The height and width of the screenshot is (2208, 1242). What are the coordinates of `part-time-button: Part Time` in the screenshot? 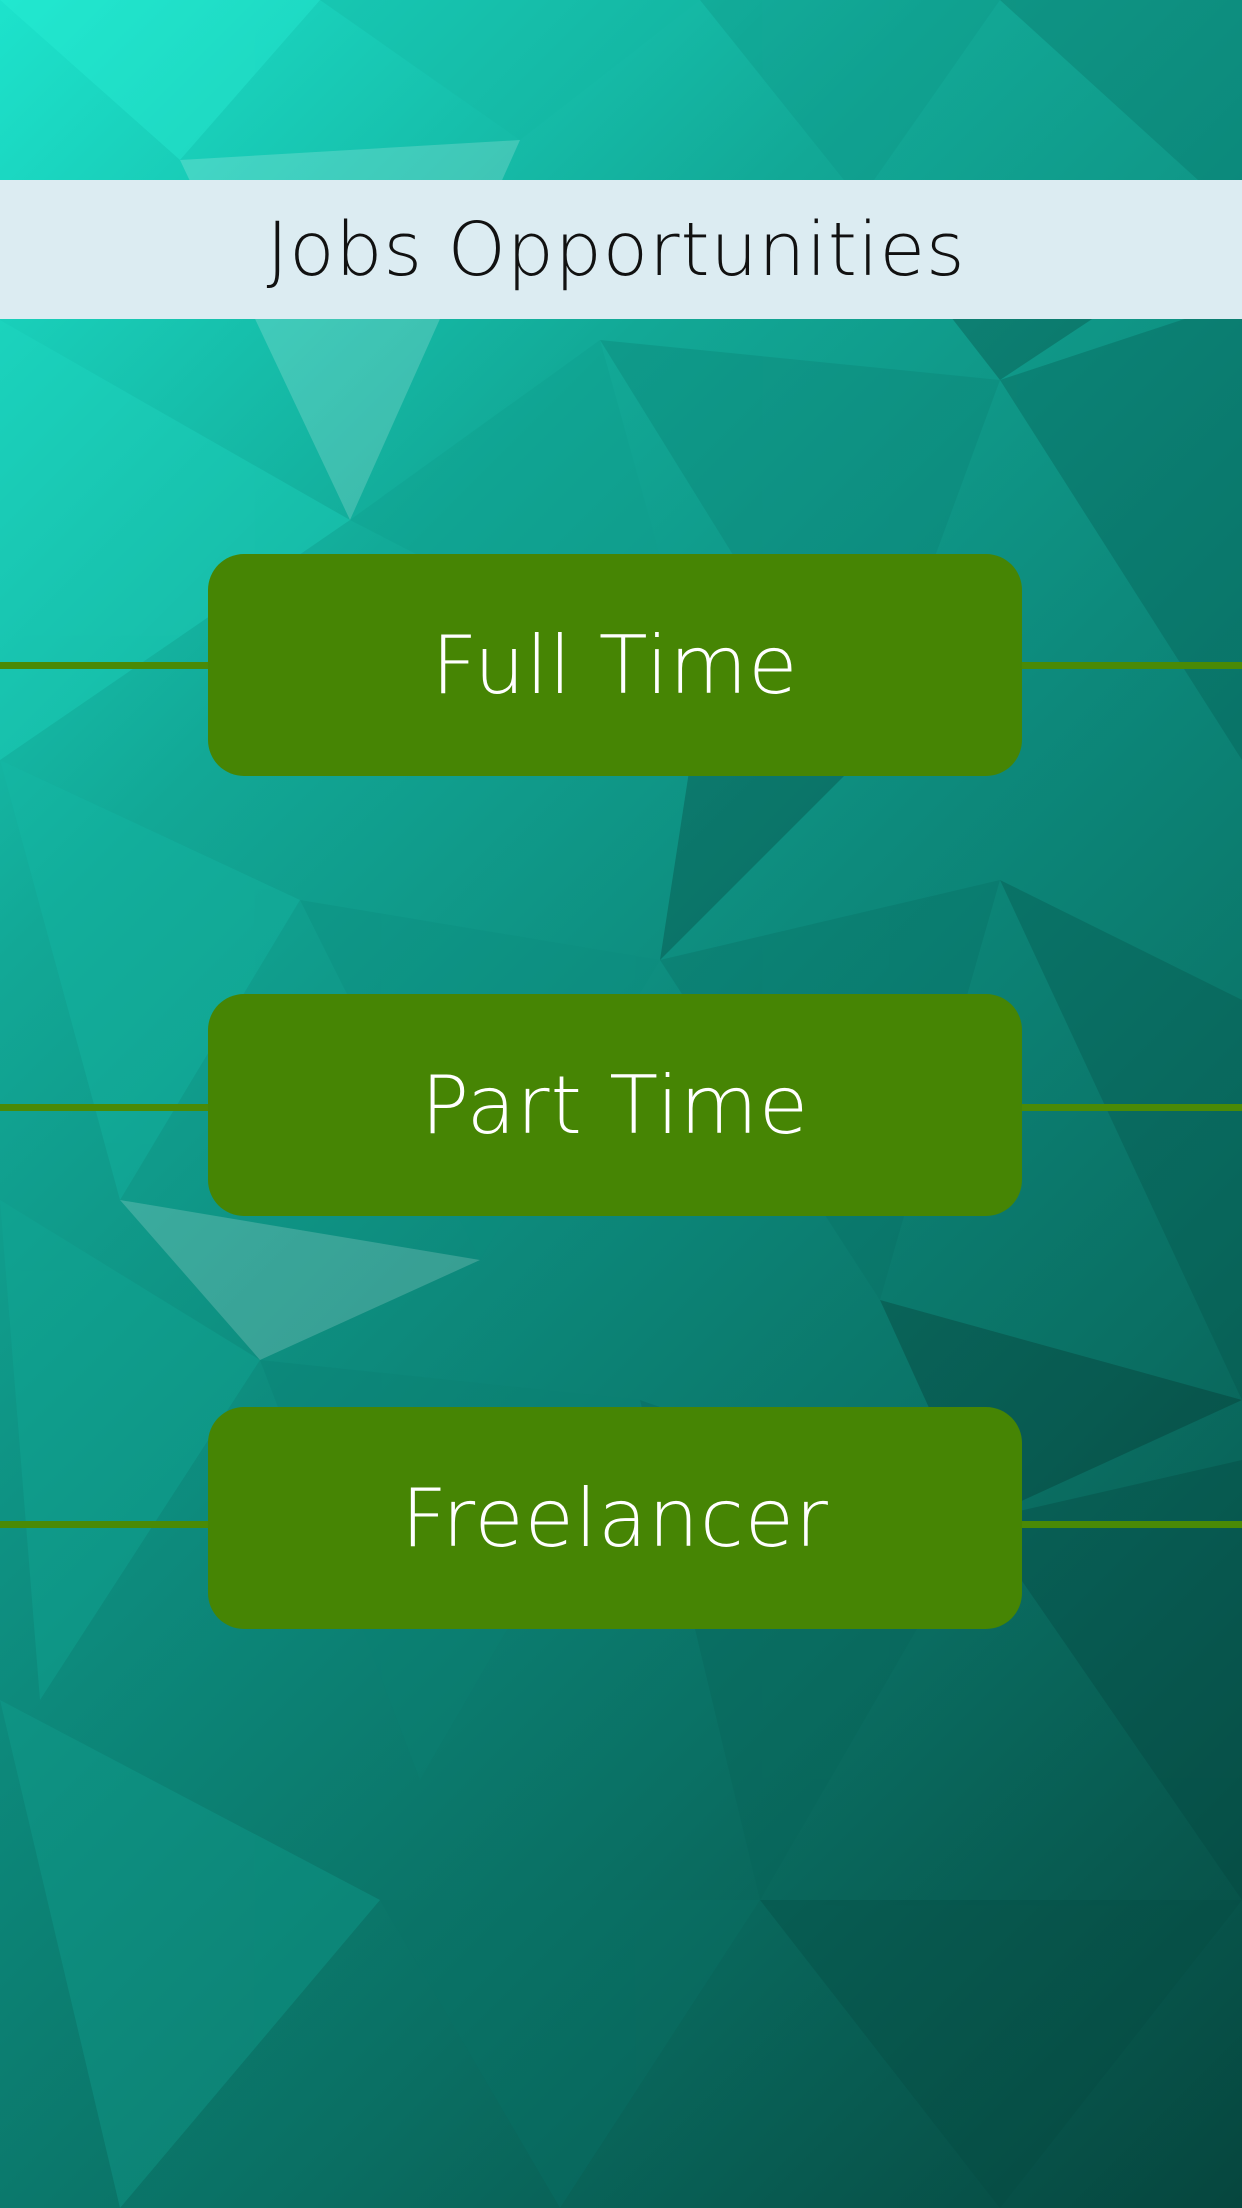 It's located at (615, 1105).